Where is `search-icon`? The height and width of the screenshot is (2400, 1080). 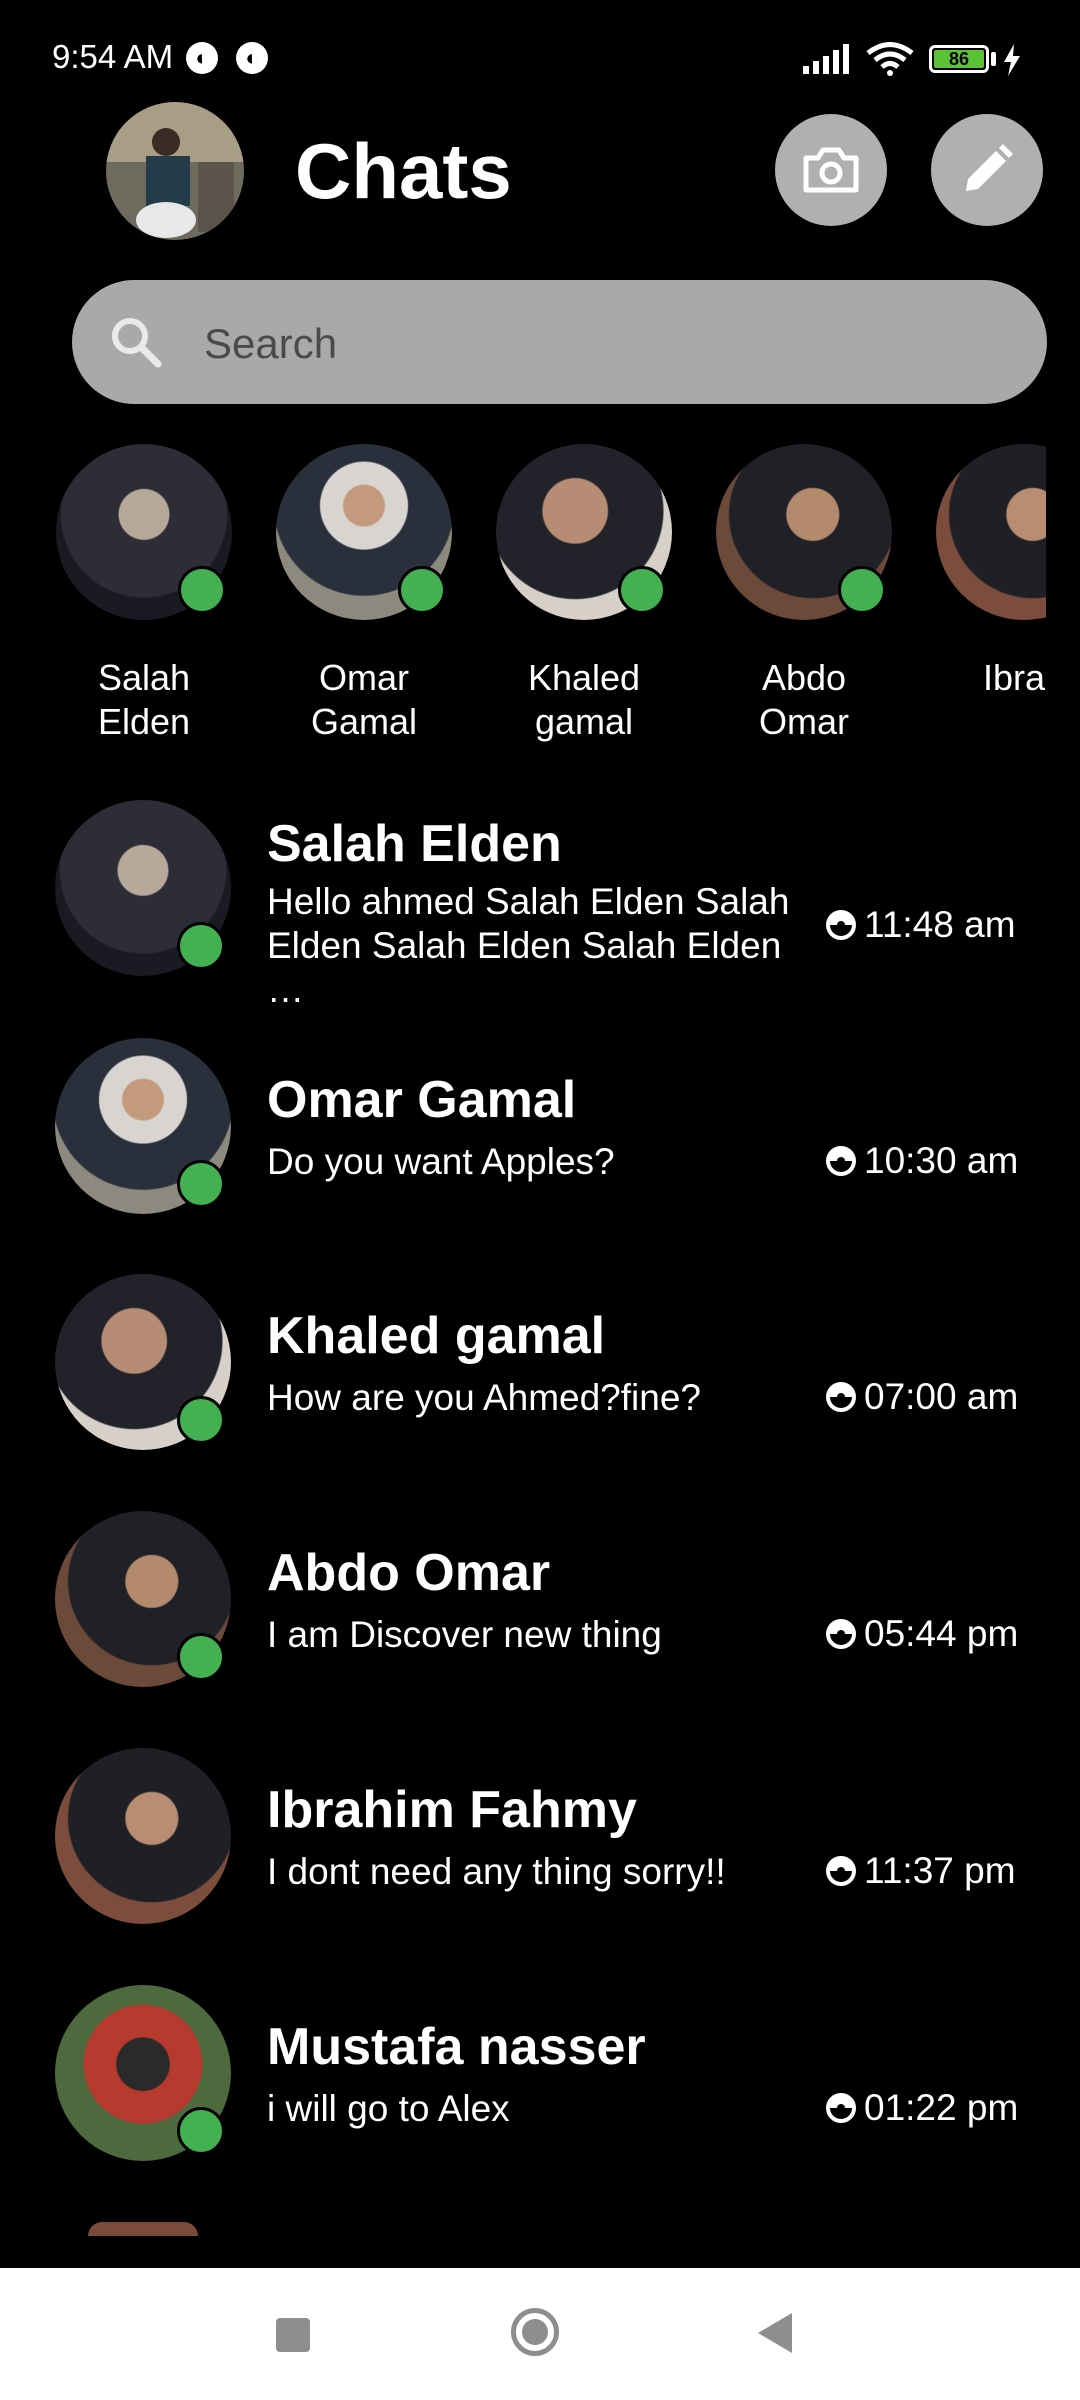
search-icon is located at coordinates (137, 343).